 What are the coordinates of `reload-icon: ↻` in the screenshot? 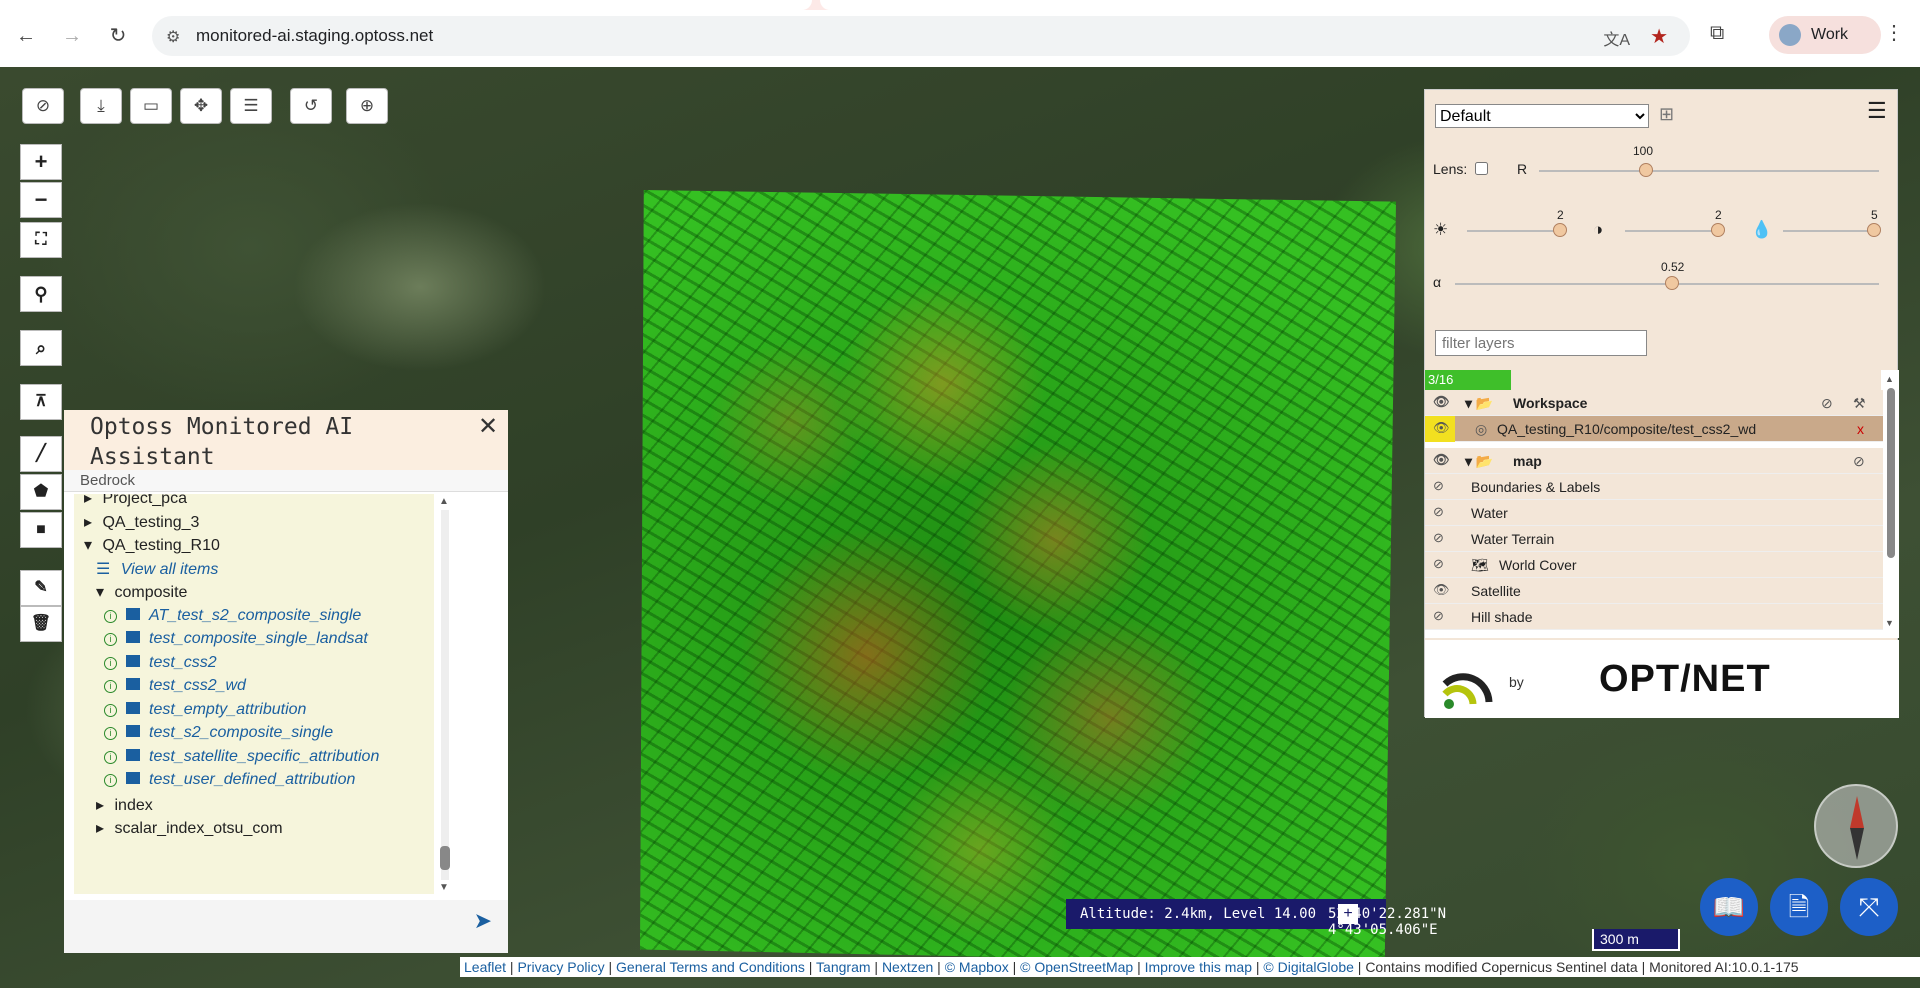 It's located at (118, 36).